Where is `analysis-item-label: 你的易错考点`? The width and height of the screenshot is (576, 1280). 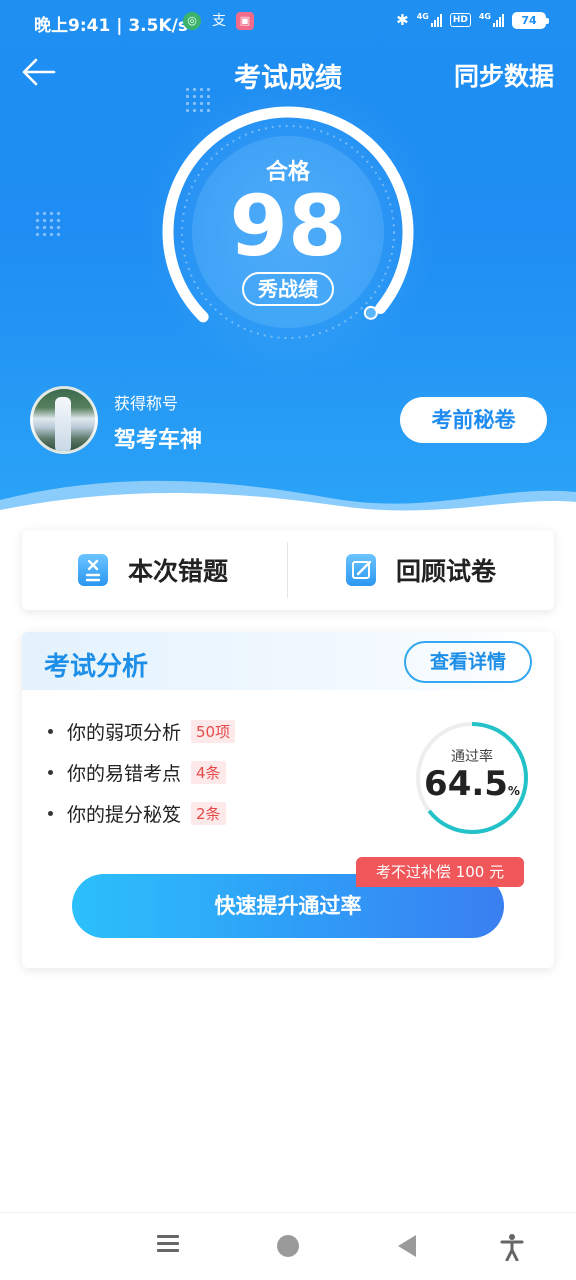
analysis-item-label: 你的易错考点 is located at coordinates (124, 774).